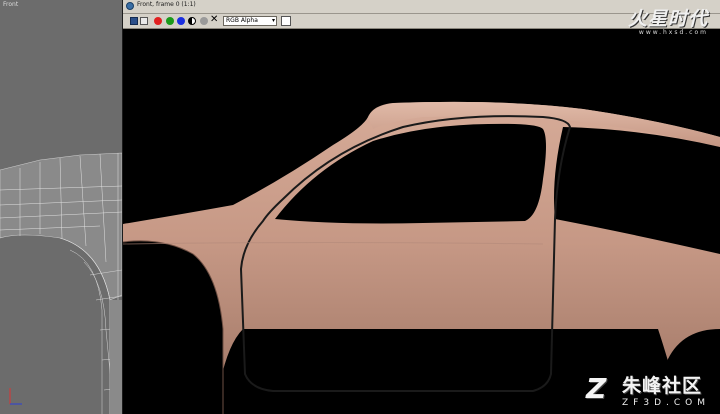 The width and height of the screenshot is (720, 414). Describe the element at coordinates (181, 21) in the screenshot. I see `blue-channel-toggle` at that location.